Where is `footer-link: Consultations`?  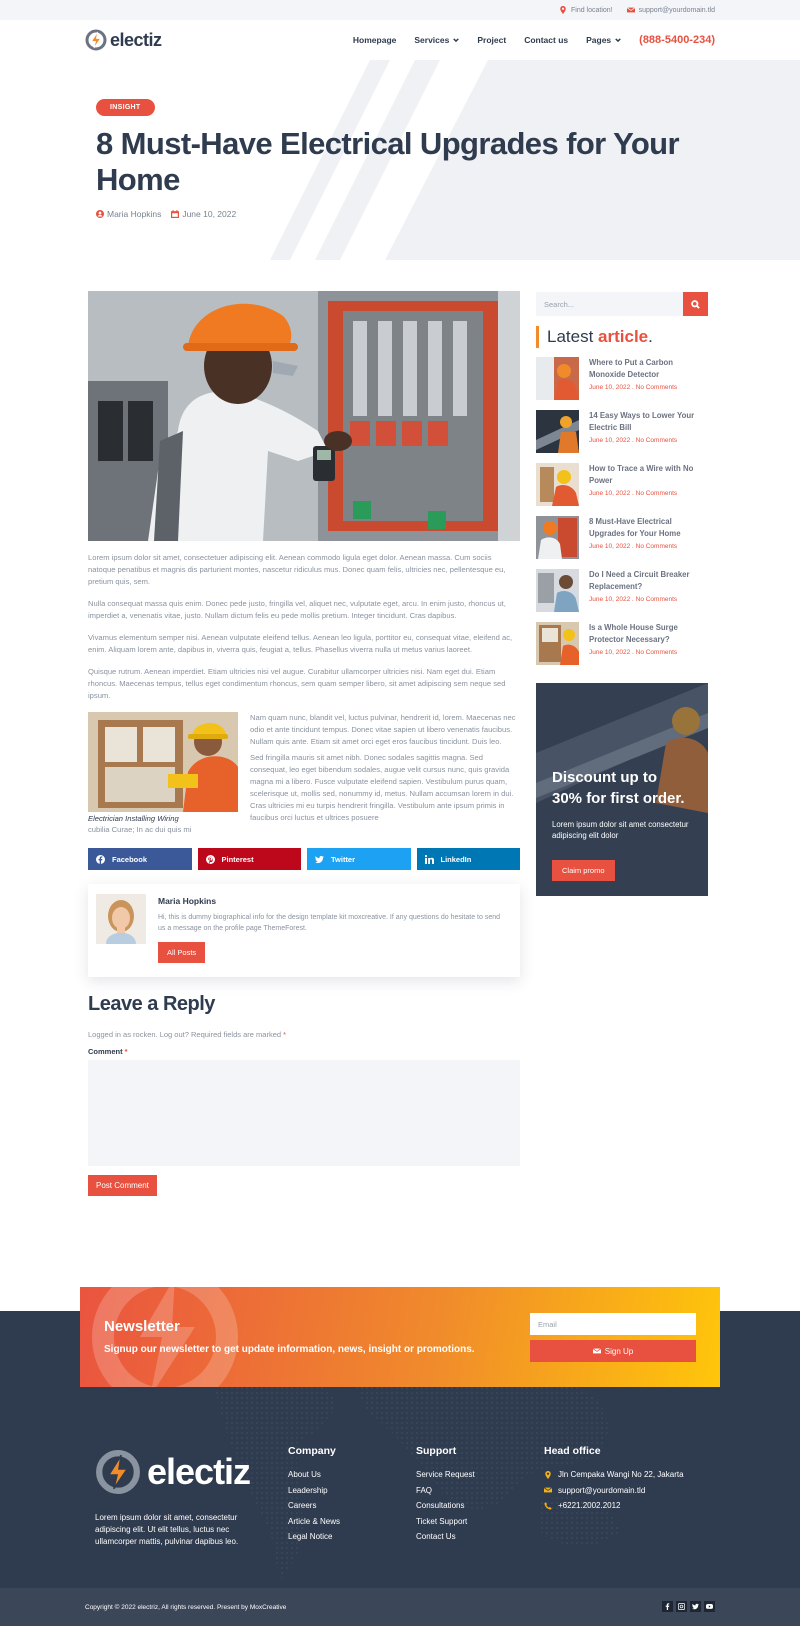
footer-link: Consultations is located at coordinates (445, 1506).